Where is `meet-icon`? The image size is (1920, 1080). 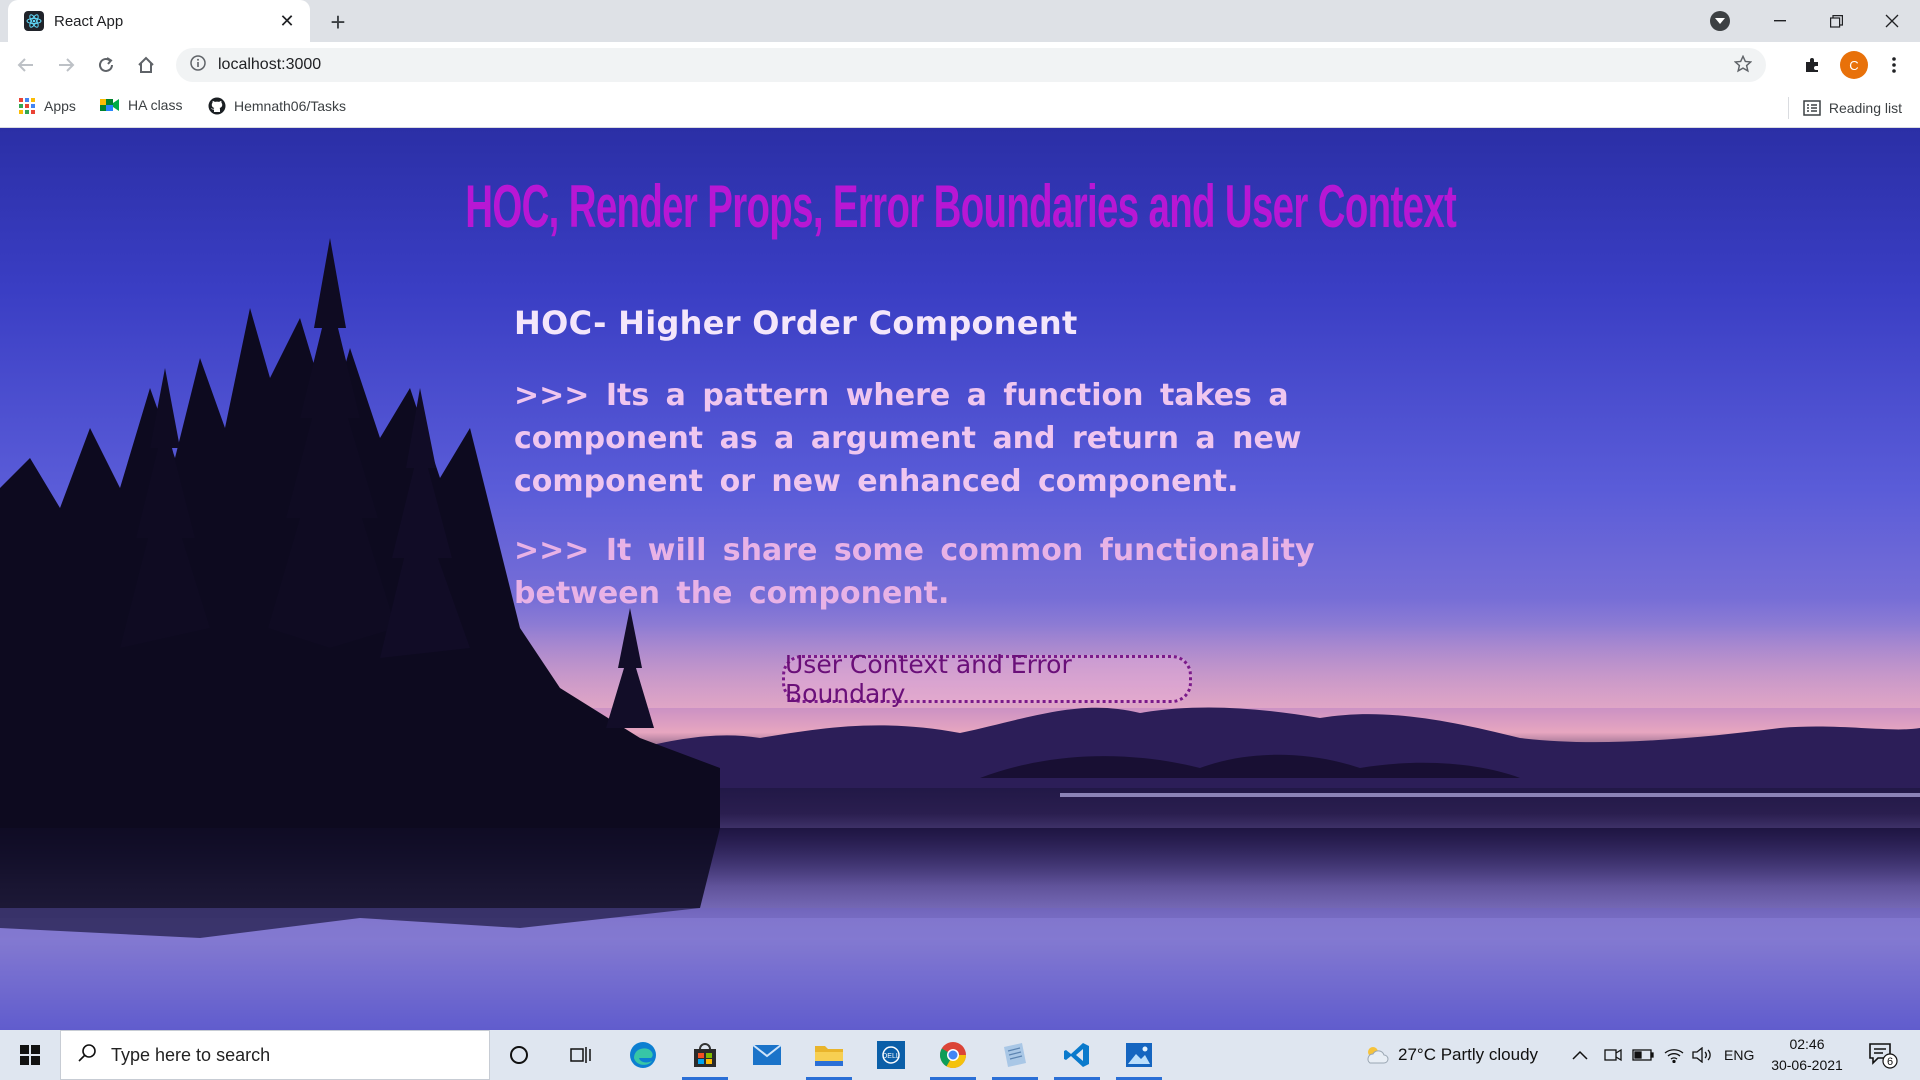 meet-icon is located at coordinates (110, 105).